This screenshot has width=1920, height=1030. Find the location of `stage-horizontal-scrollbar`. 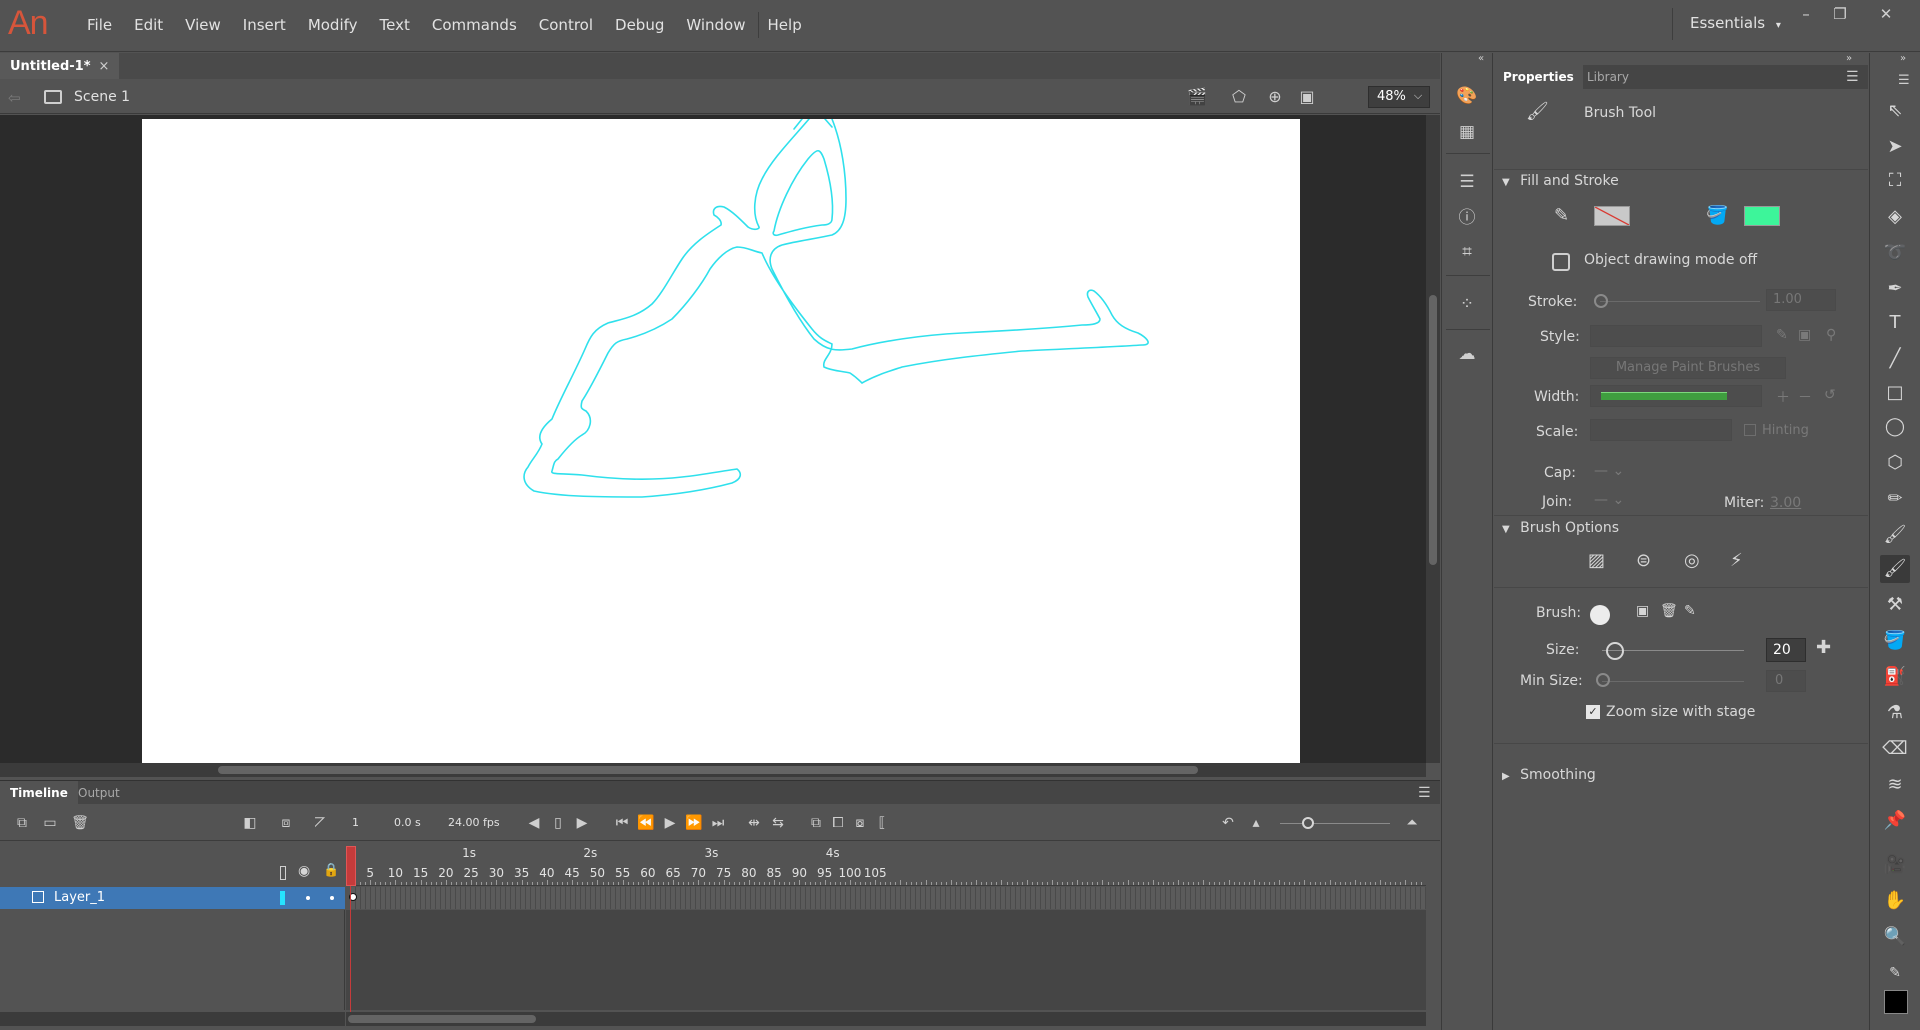

stage-horizontal-scrollbar is located at coordinates (713, 770).